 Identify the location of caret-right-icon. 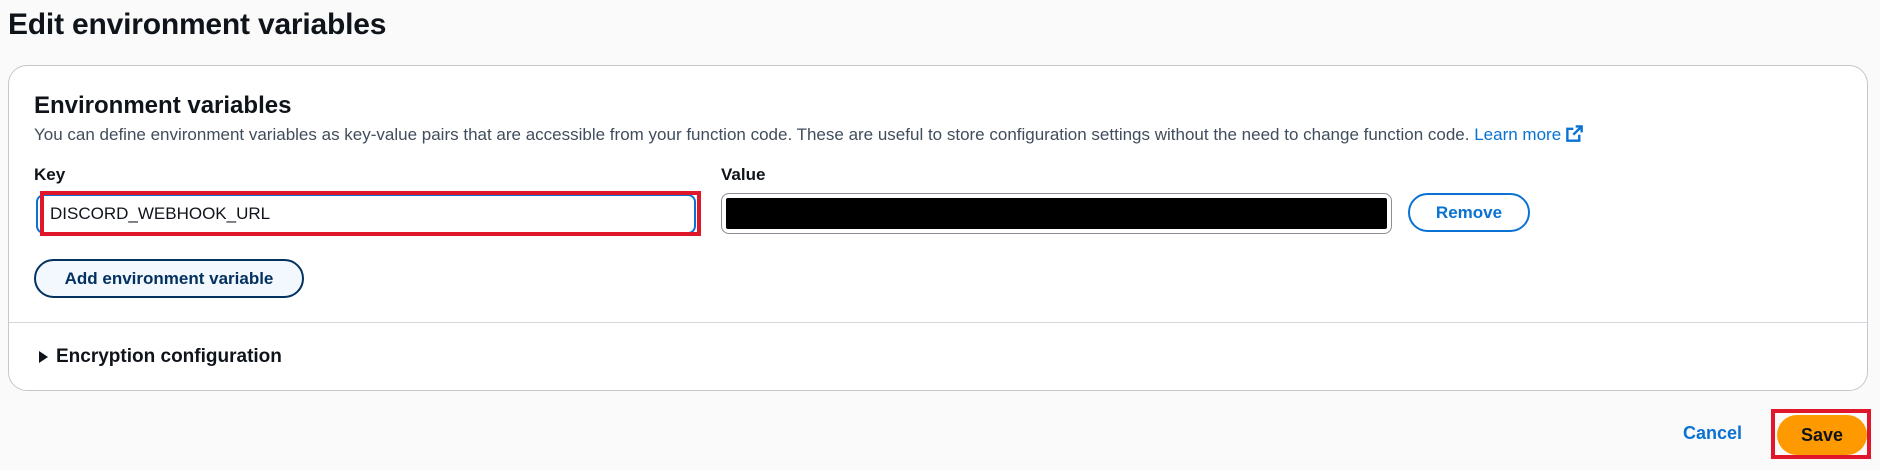
(43, 357).